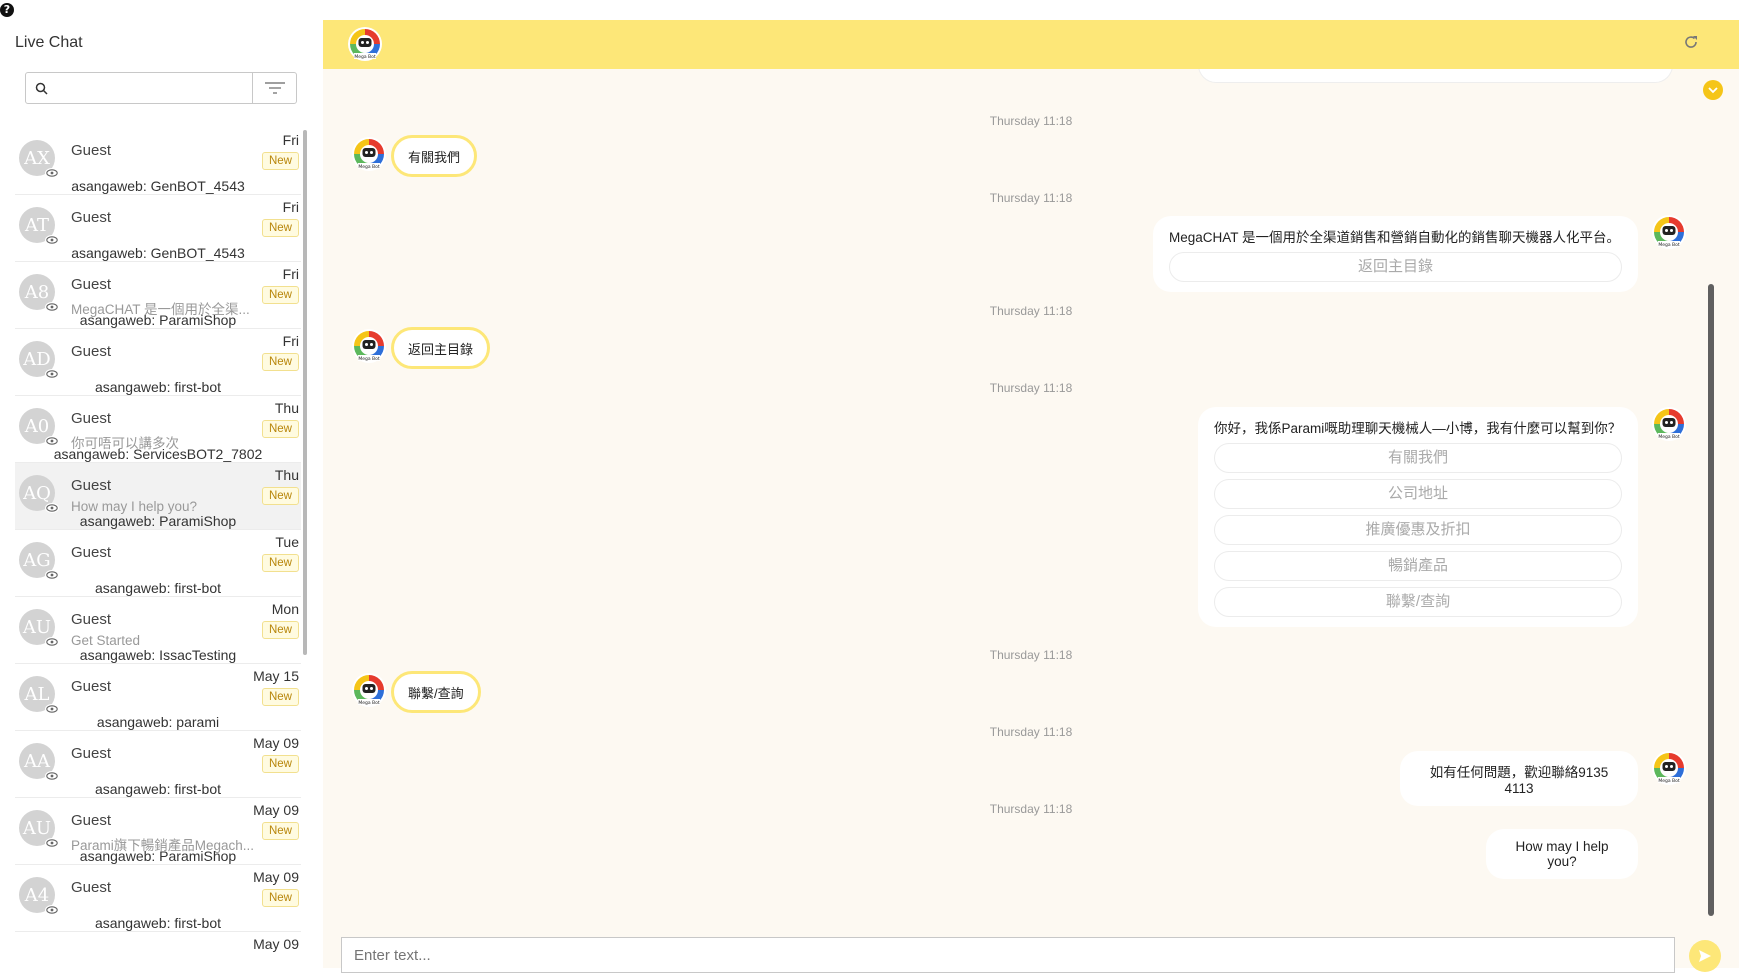  I want to click on bot-message-text: MegaCHAT 是一個用於全渠道銷售和營銷自動化的銷售聊天機器人化平台。, so click(1395, 237).